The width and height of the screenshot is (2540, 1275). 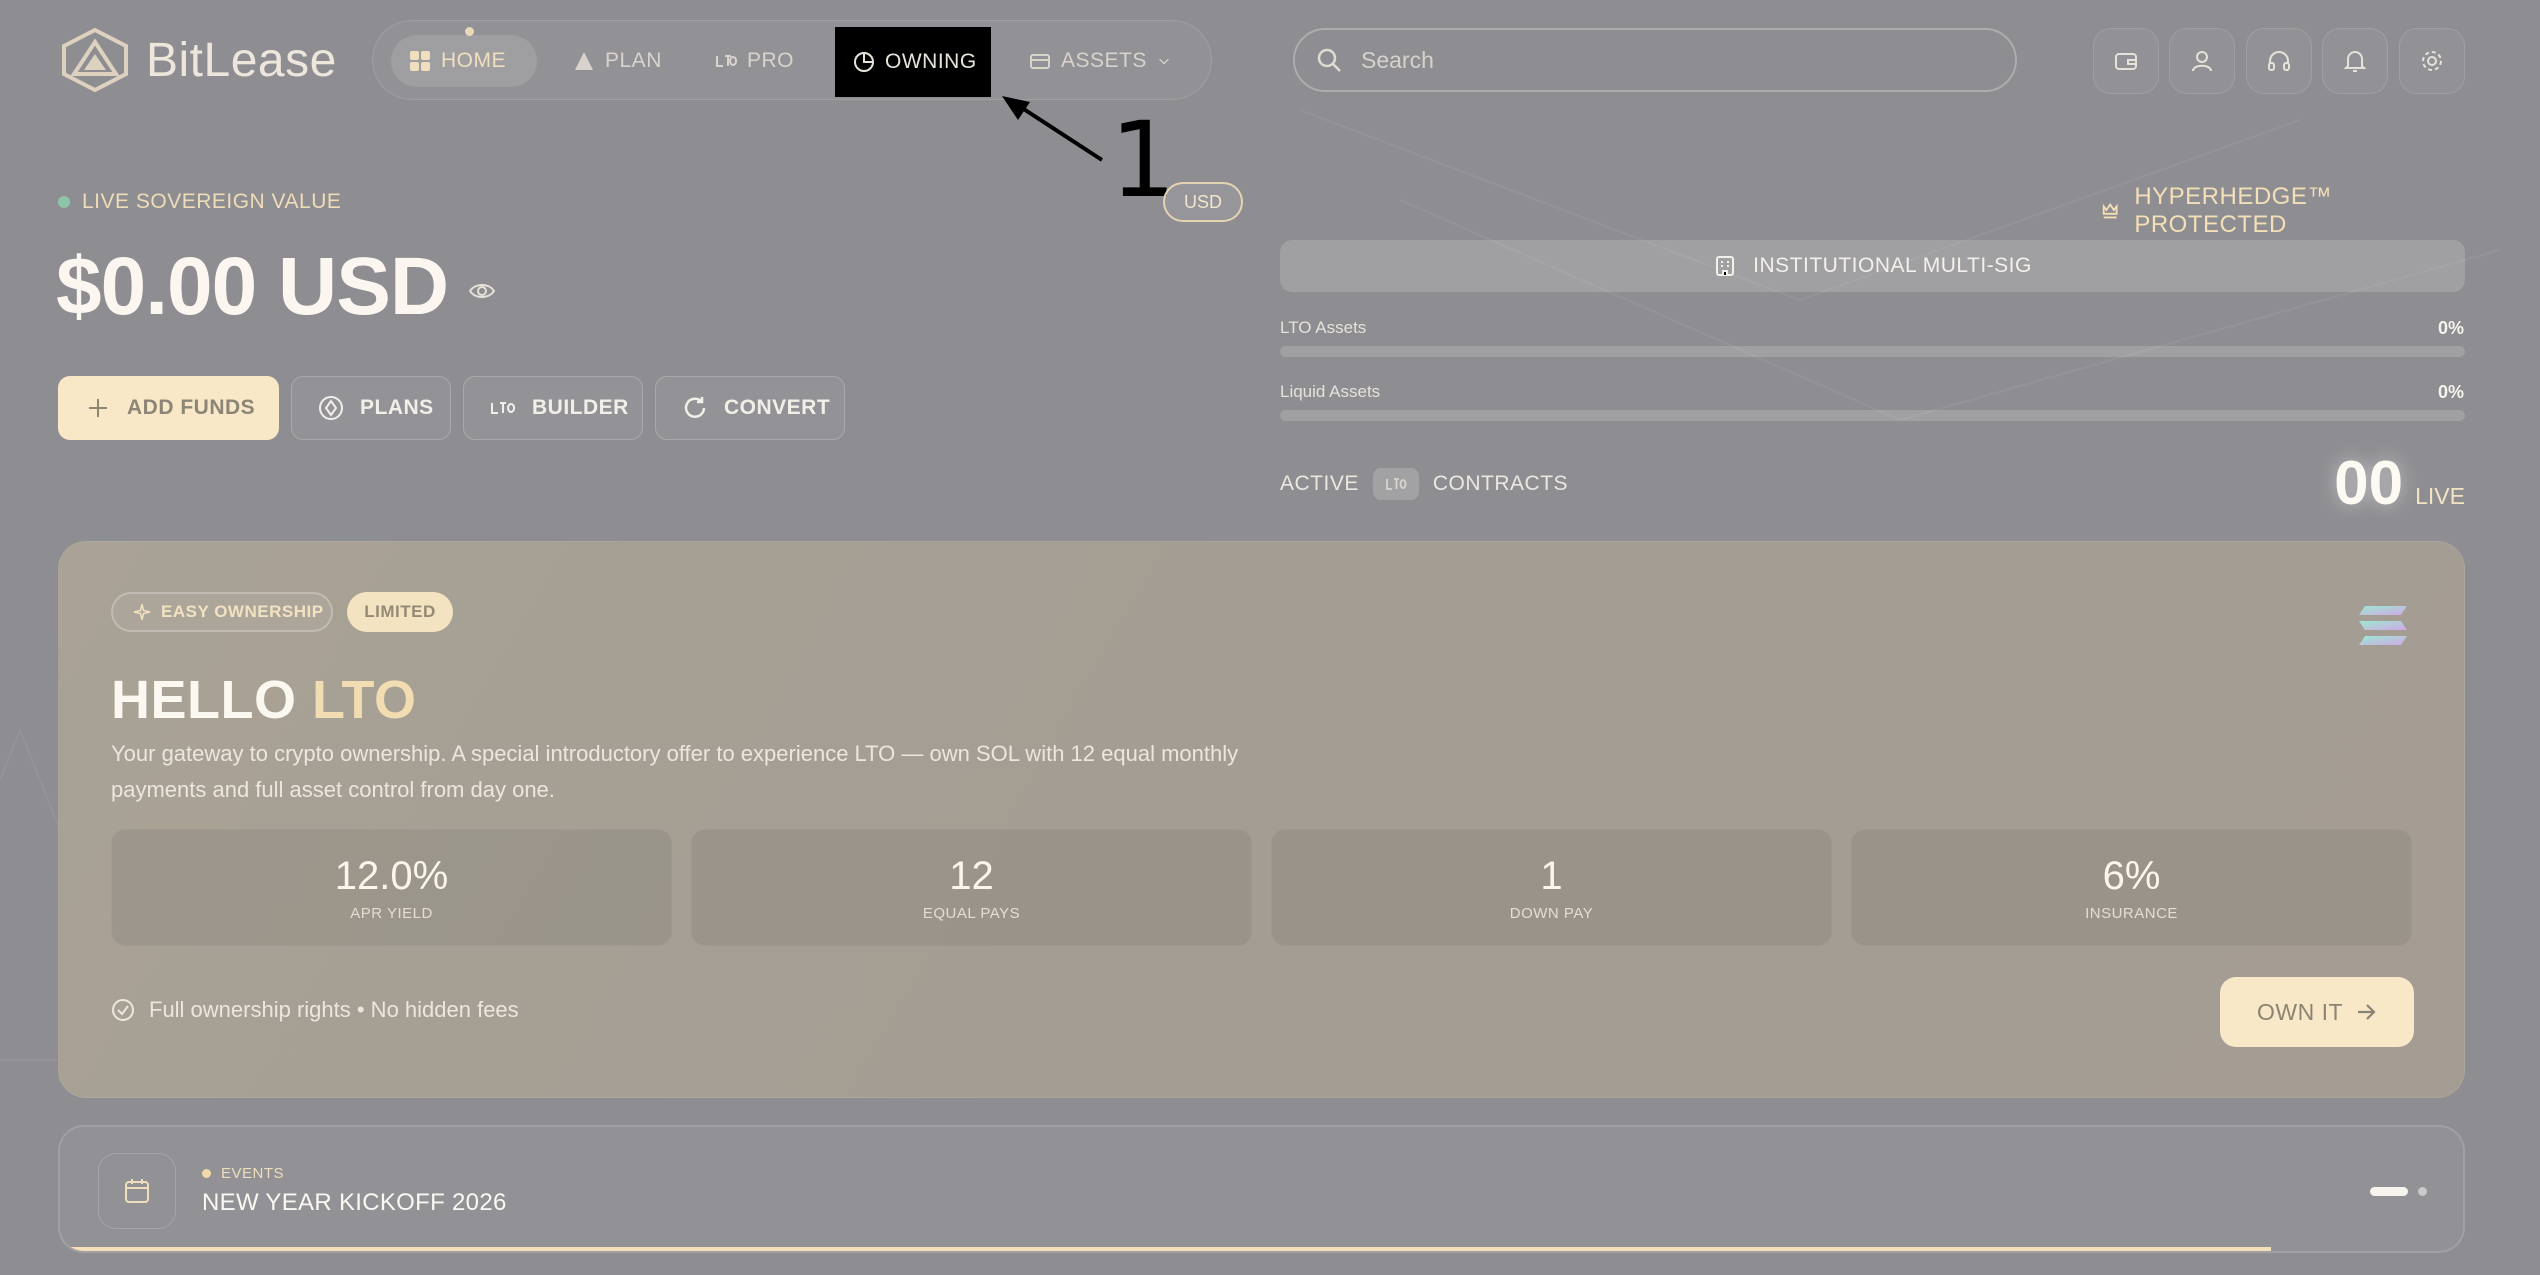 What do you see at coordinates (771, 60) in the screenshot?
I see `nav-tab-label: PRO` at bounding box center [771, 60].